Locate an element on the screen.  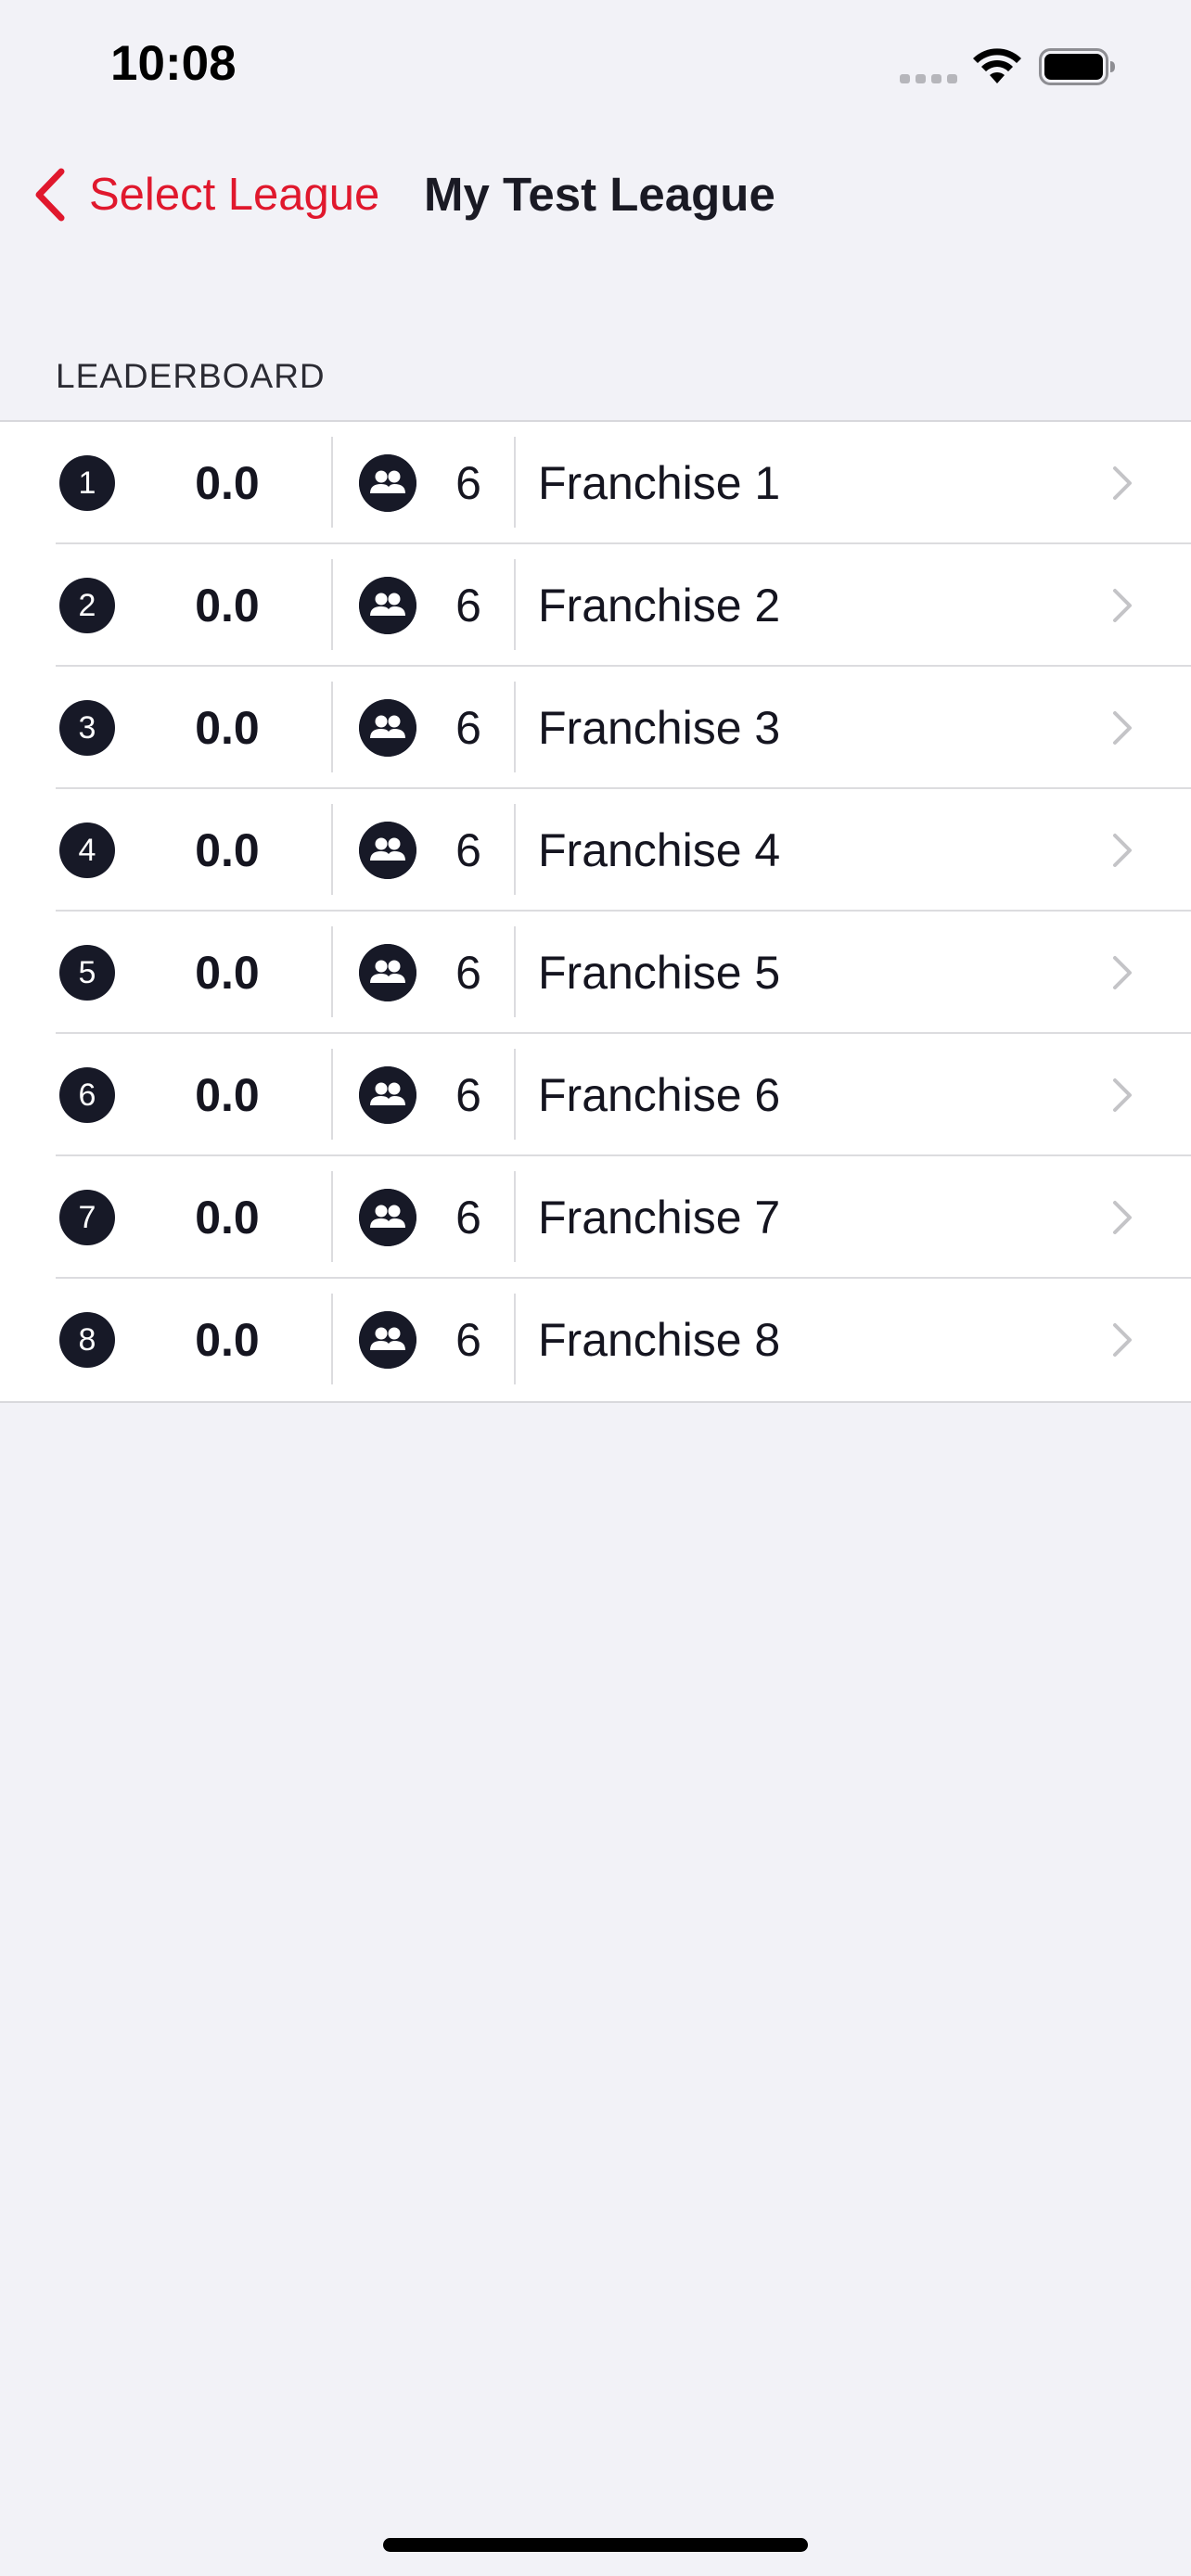
leaderboard-row: 3 0.0 6 Franchise 3 is located at coordinates (595, 728).